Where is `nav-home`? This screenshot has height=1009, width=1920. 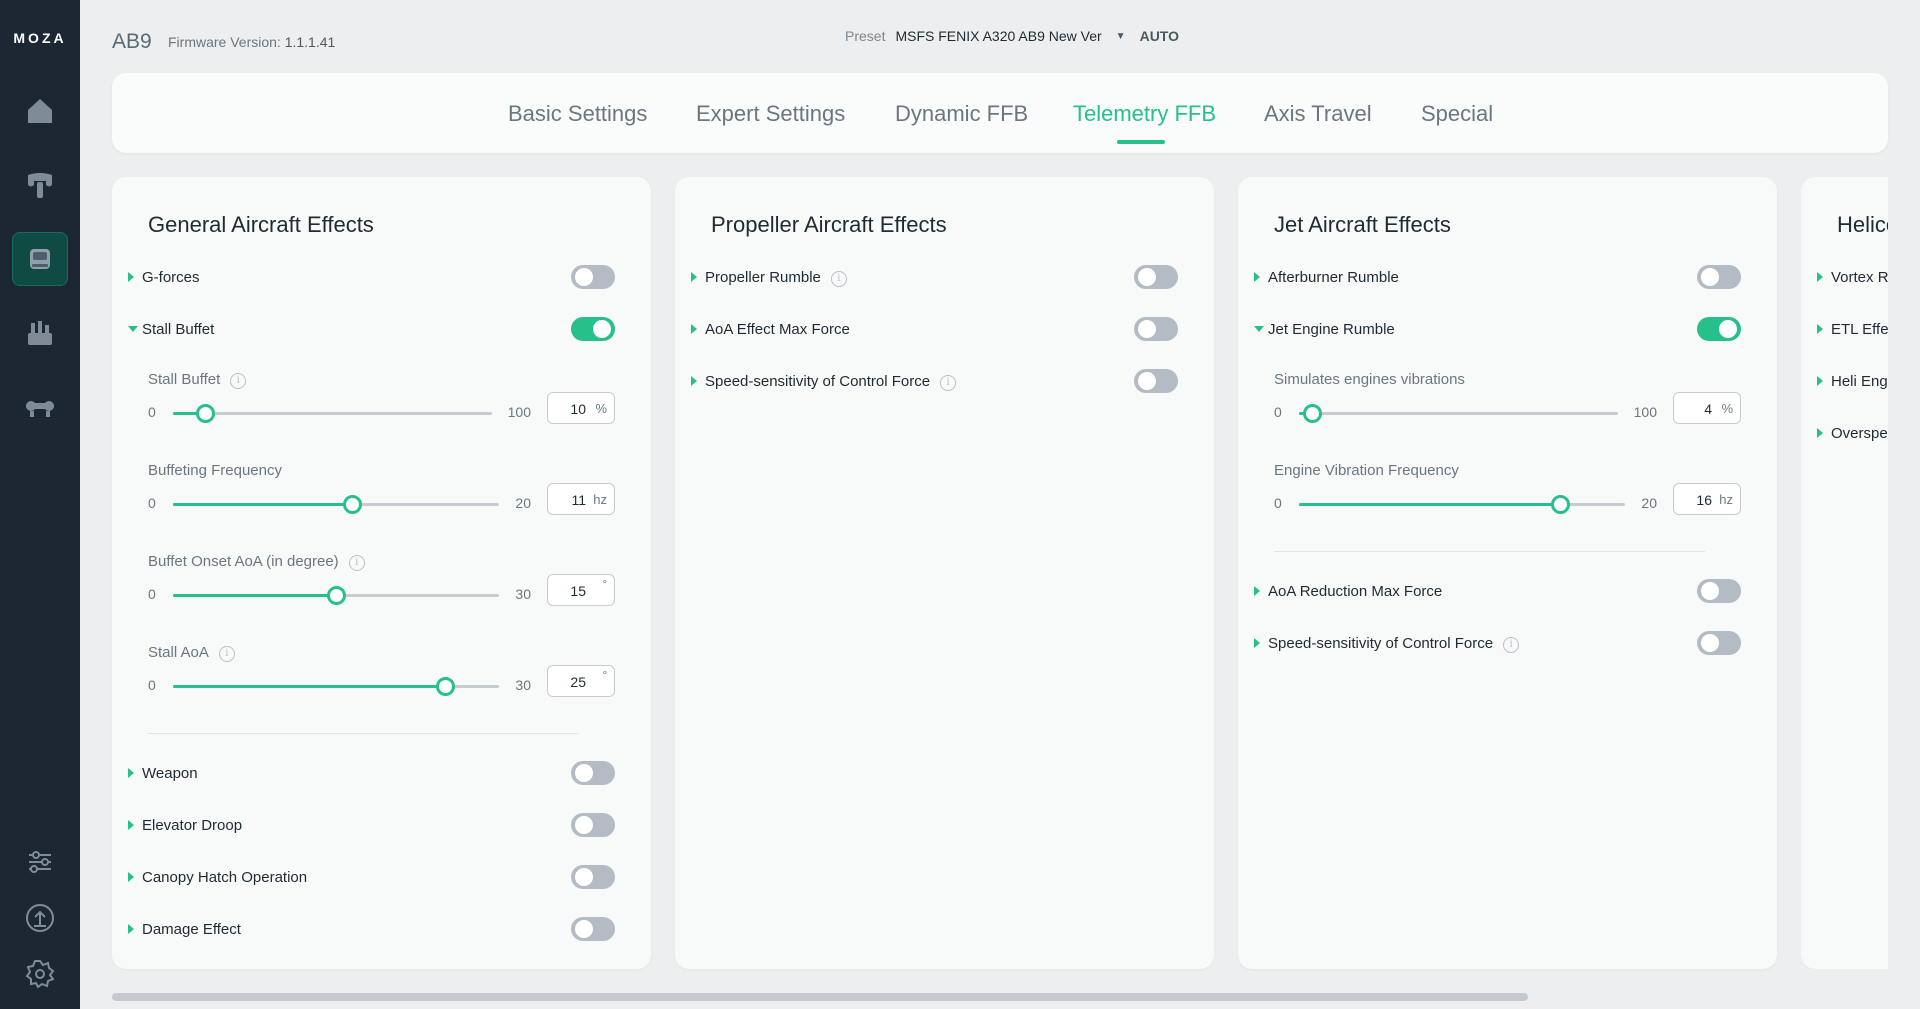 nav-home is located at coordinates (40, 111).